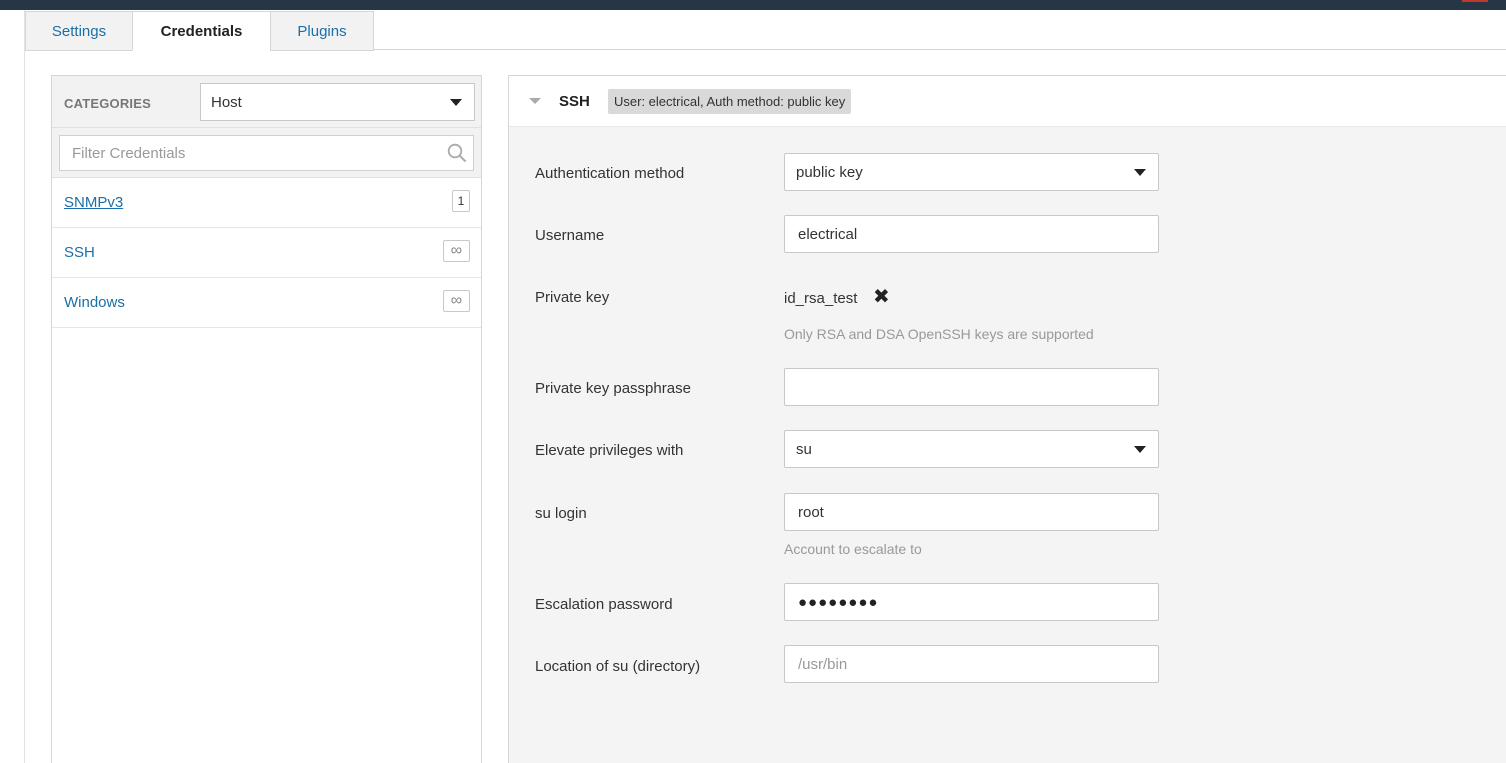  What do you see at coordinates (226, 102) in the screenshot?
I see `category-select-value: Host` at bounding box center [226, 102].